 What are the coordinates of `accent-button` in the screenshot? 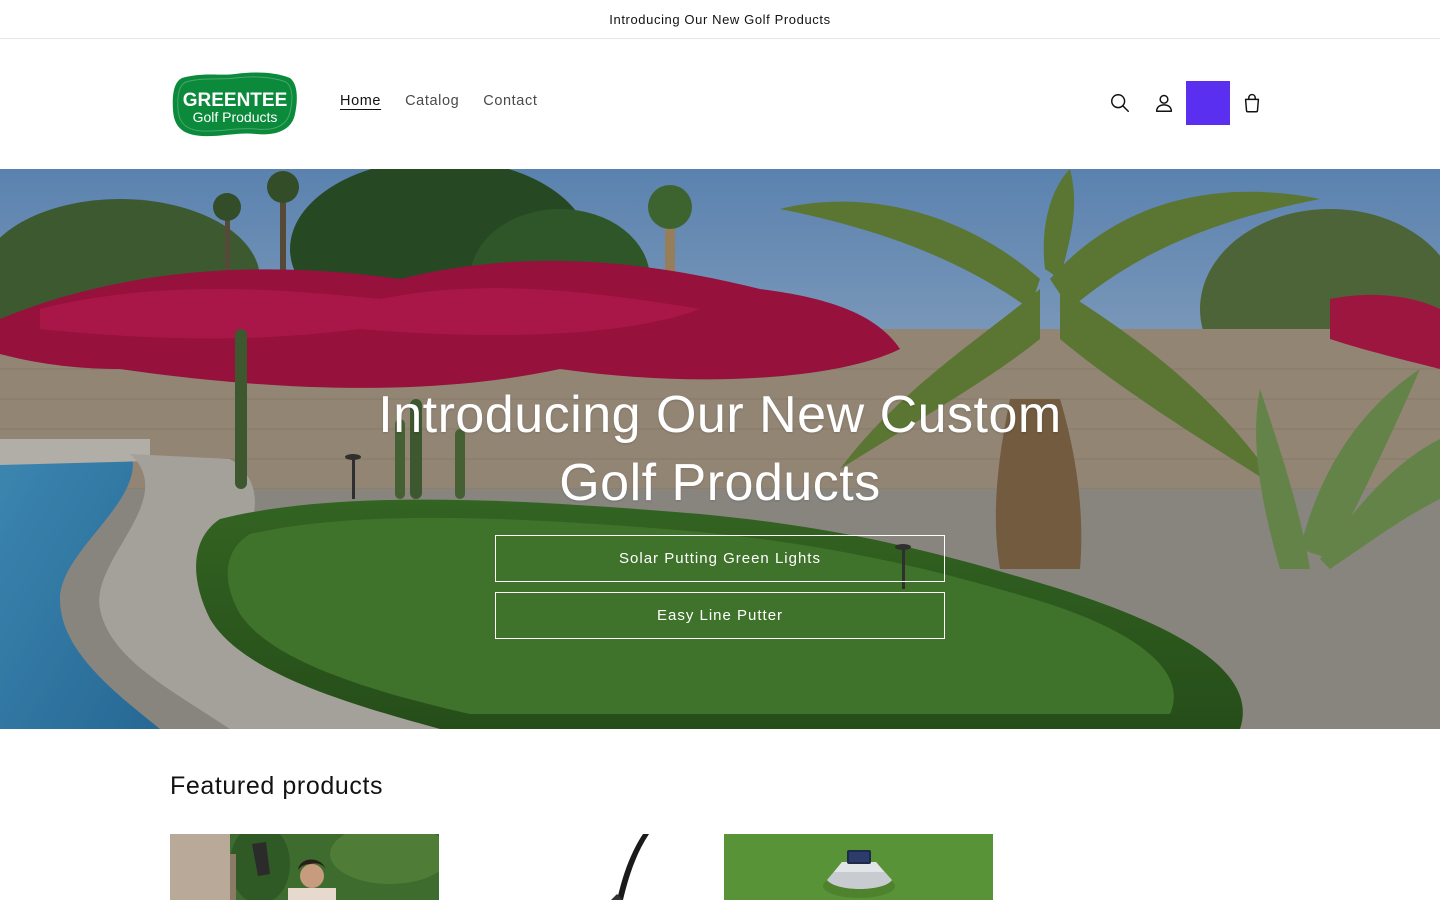 It's located at (1208, 103).